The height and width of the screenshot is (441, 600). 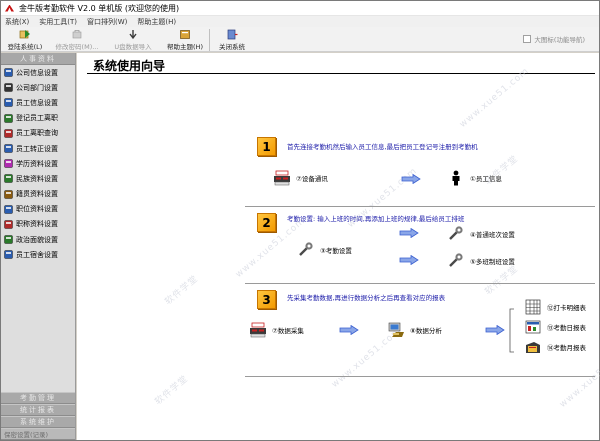 What do you see at coordinates (156, 22) in the screenshot?
I see `menu-help: 帮助主题(H)` at bounding box center [156, 22].